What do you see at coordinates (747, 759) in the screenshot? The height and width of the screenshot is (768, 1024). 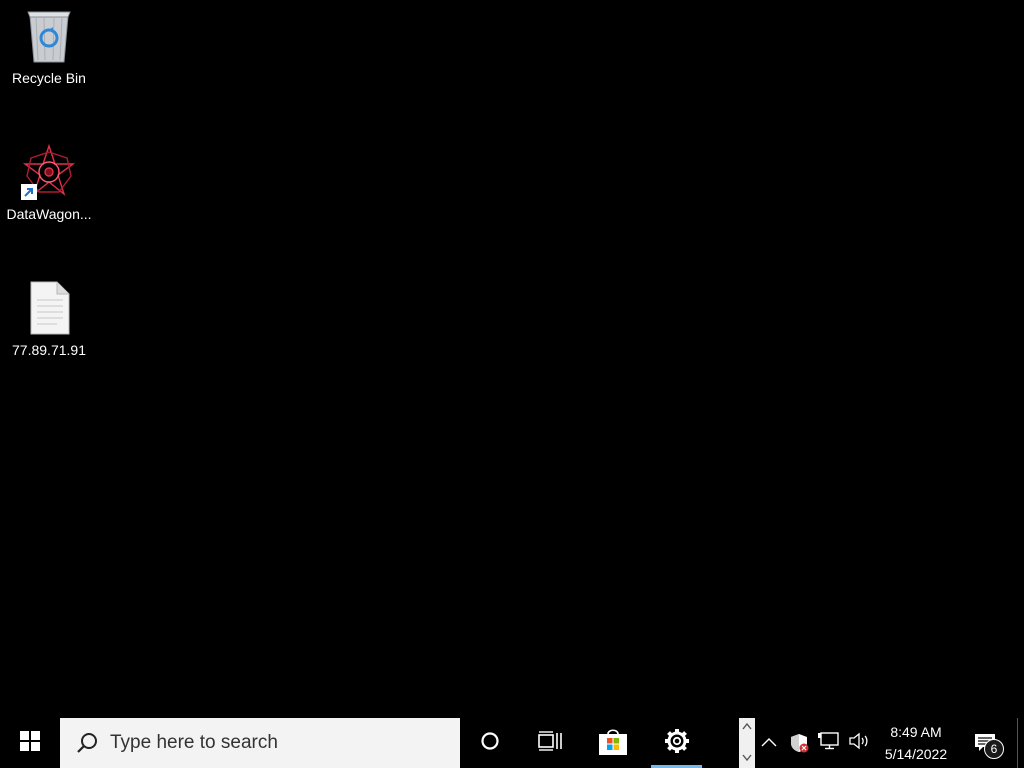 I see `scroll-down-icon` at bounding box center [747, 759].